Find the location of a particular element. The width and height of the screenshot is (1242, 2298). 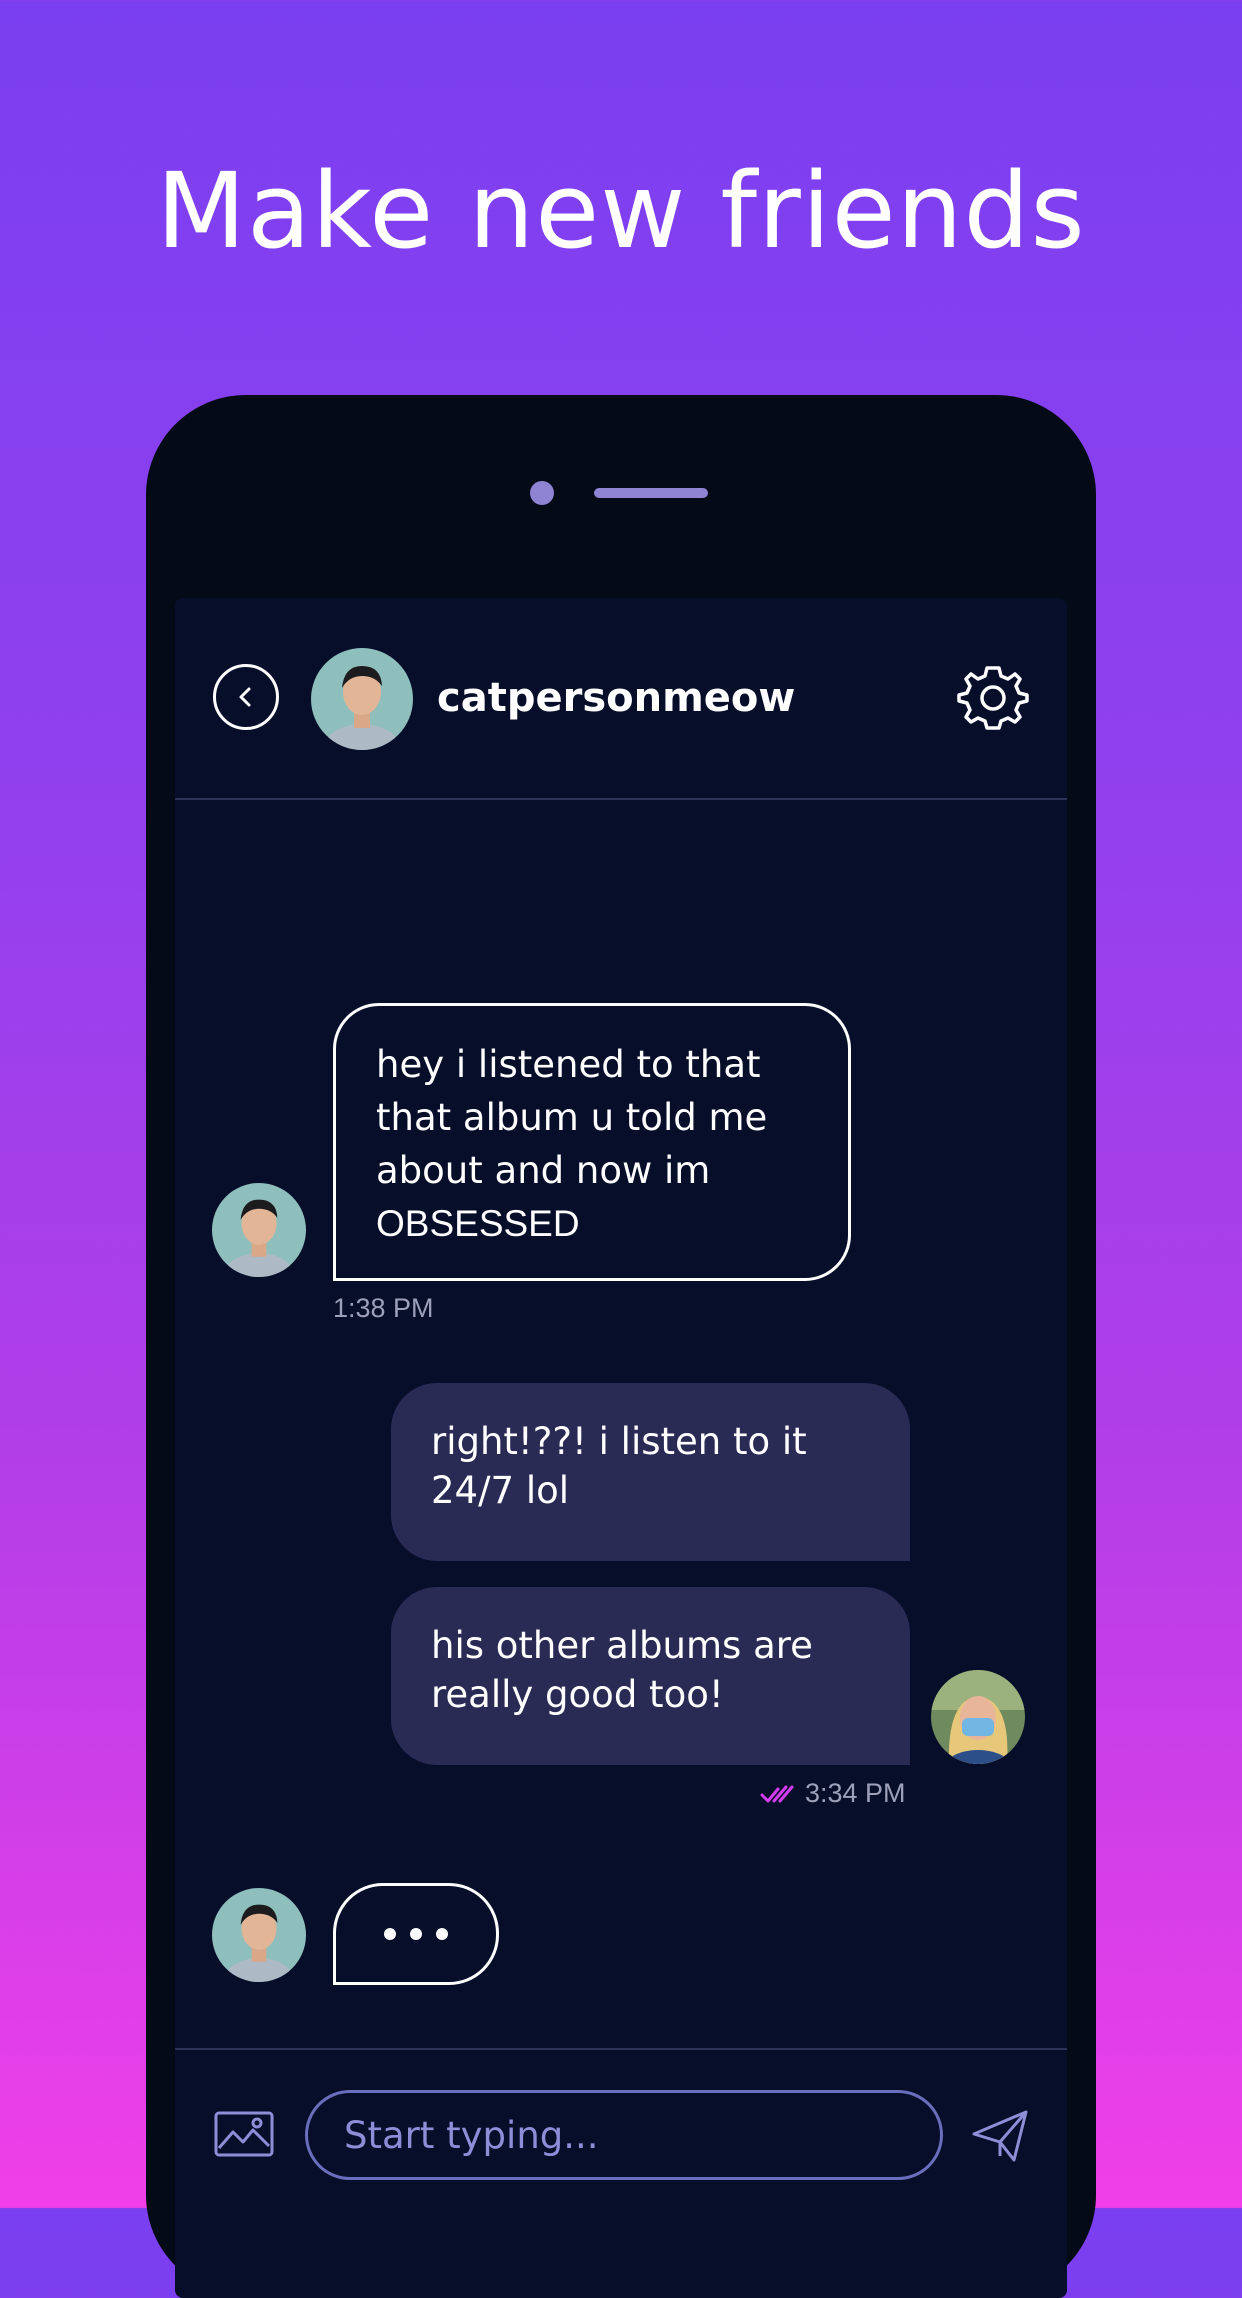

camera-dot is located at coordinates (542, 493).